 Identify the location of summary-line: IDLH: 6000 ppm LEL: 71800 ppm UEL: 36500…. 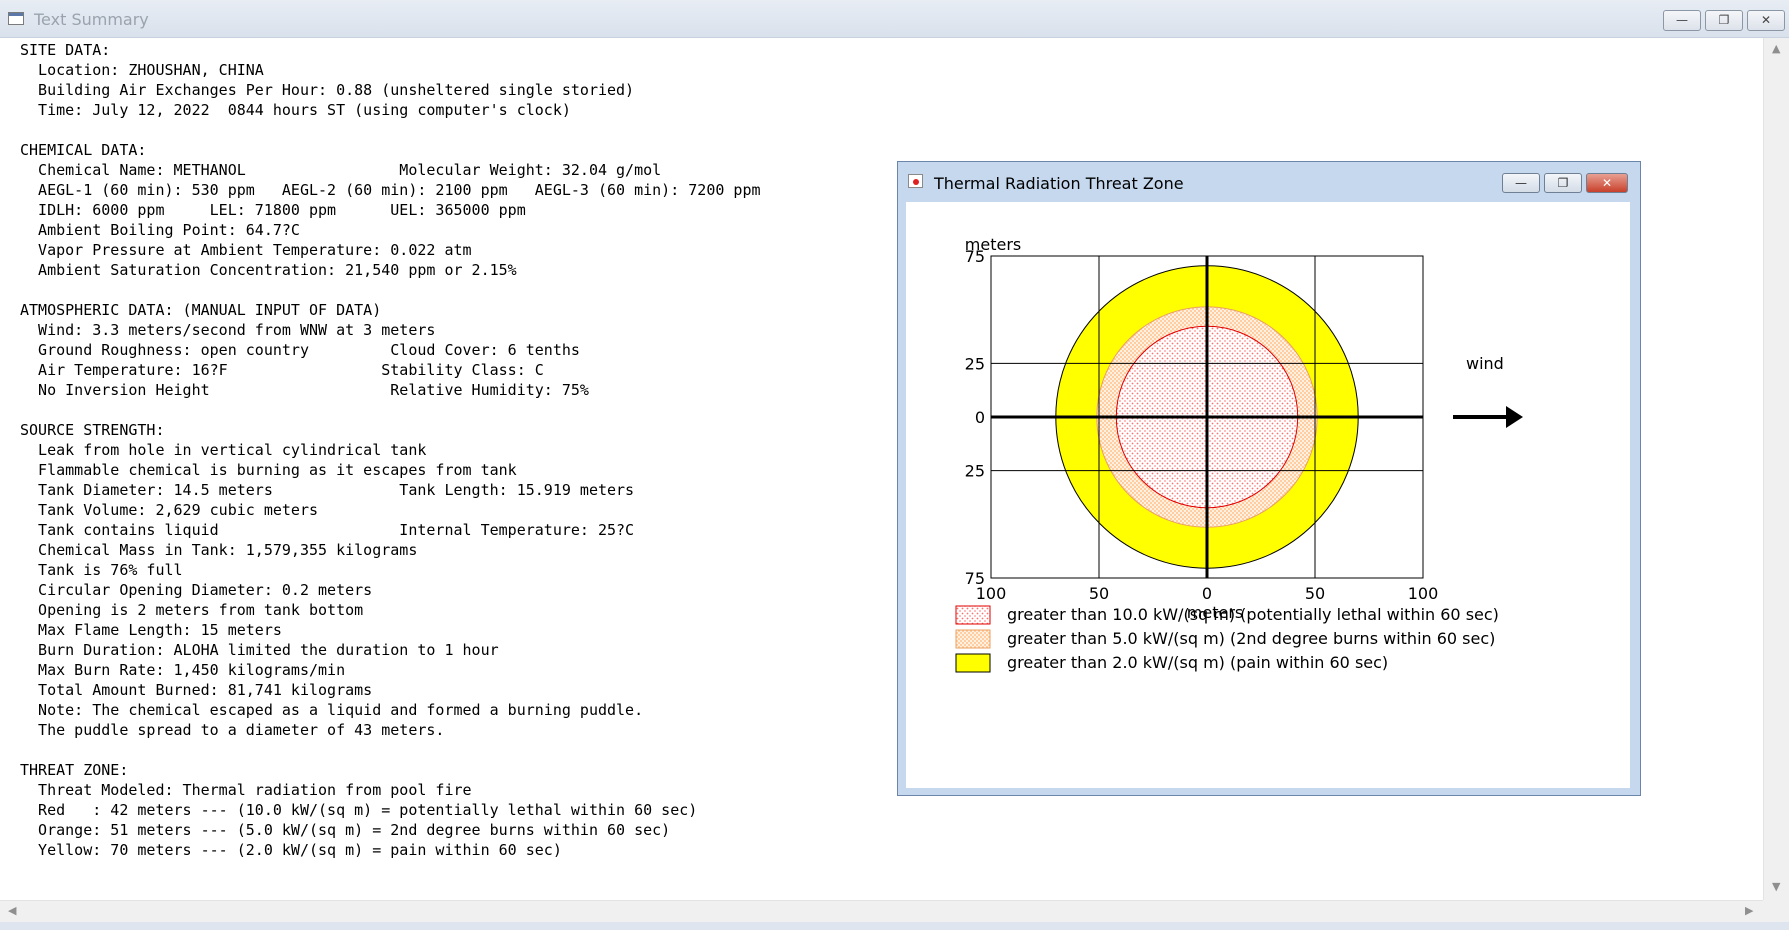
(273, 210).